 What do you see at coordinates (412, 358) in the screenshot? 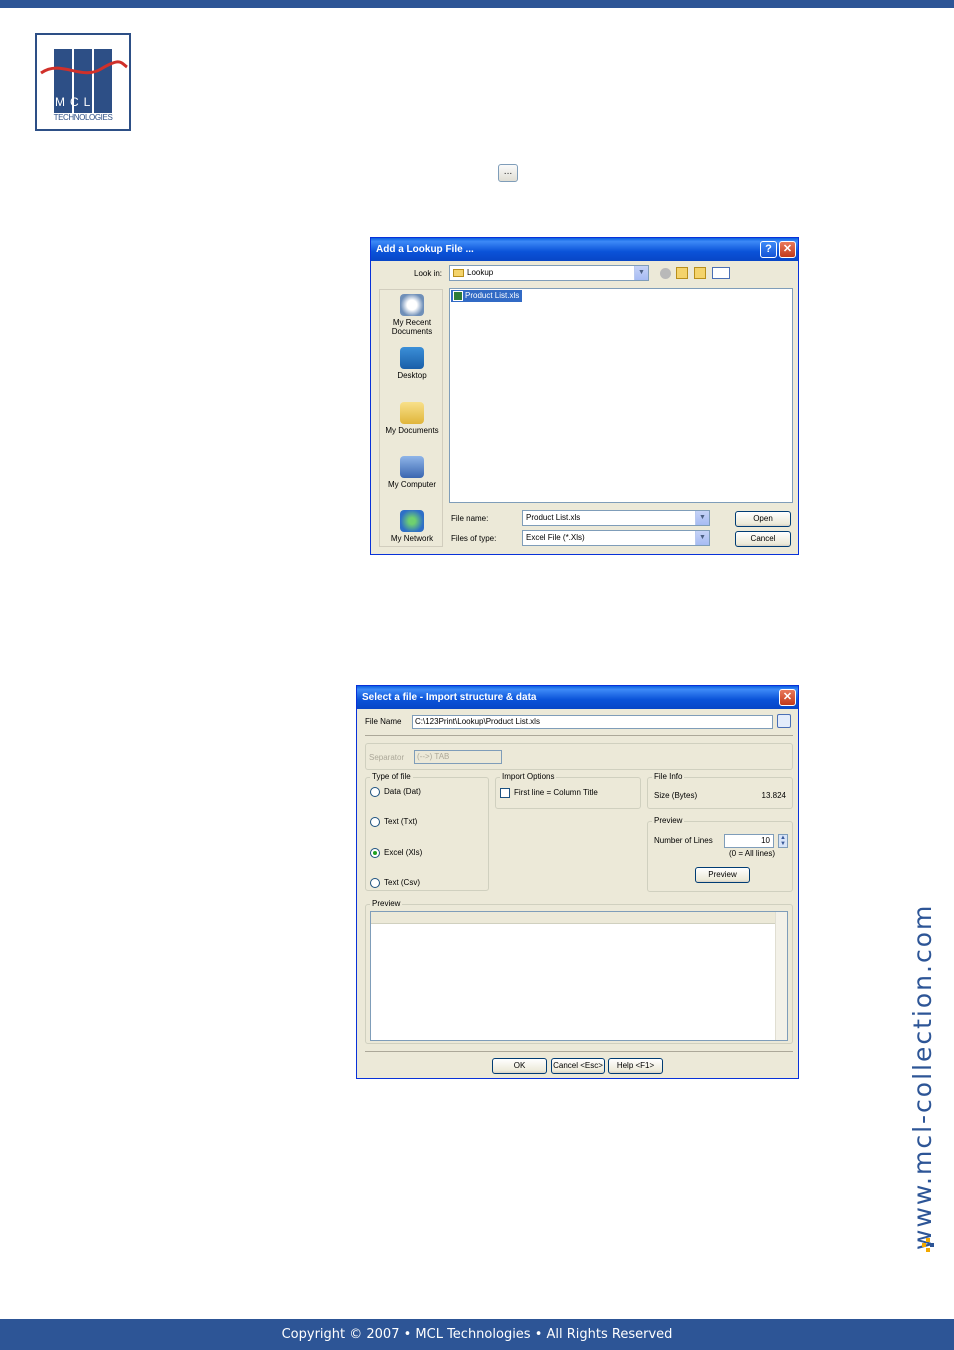
I see `desktop-icon` at bounding box center [412, 358].